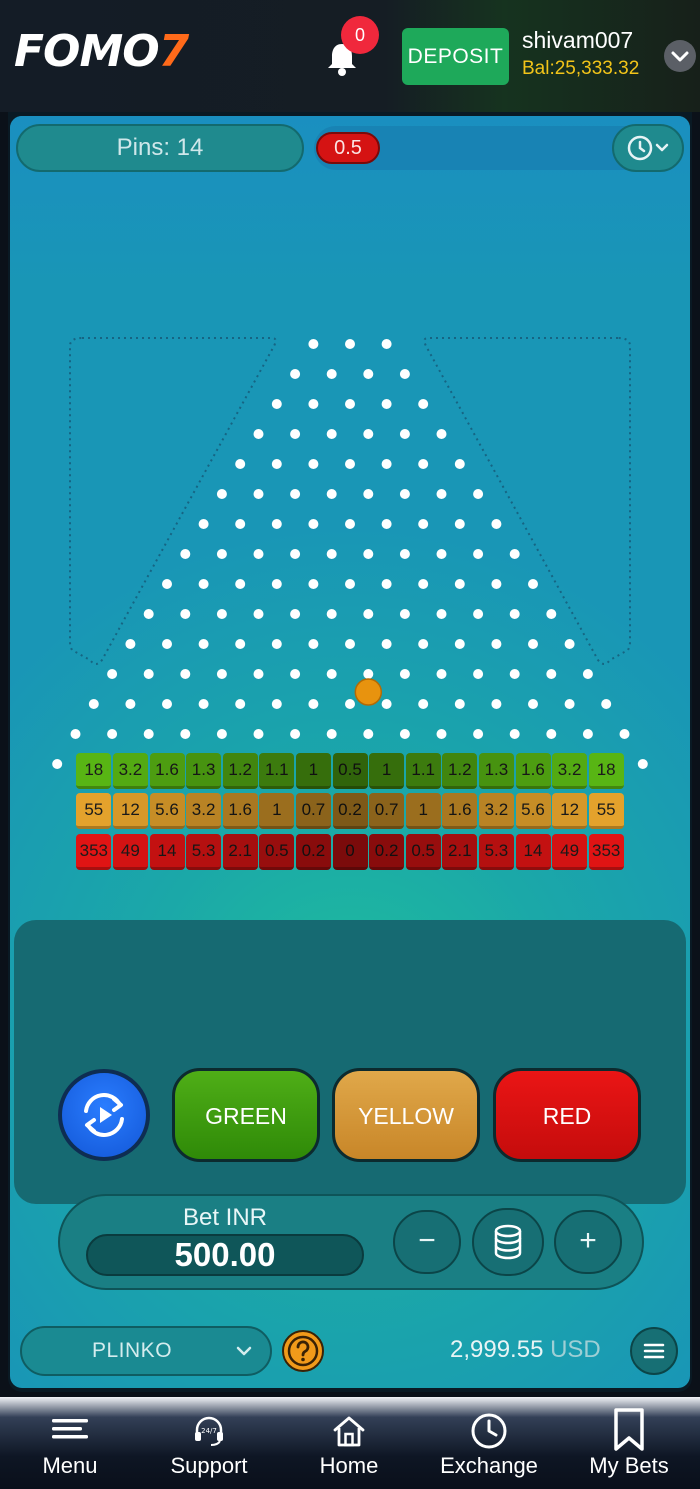 This screenshot has width=700, height=1489. What do you see at coordinates (455, 56) in the screenshot?
I see `deposit-button: DEPOSIT` at bounding box center [455, 56].